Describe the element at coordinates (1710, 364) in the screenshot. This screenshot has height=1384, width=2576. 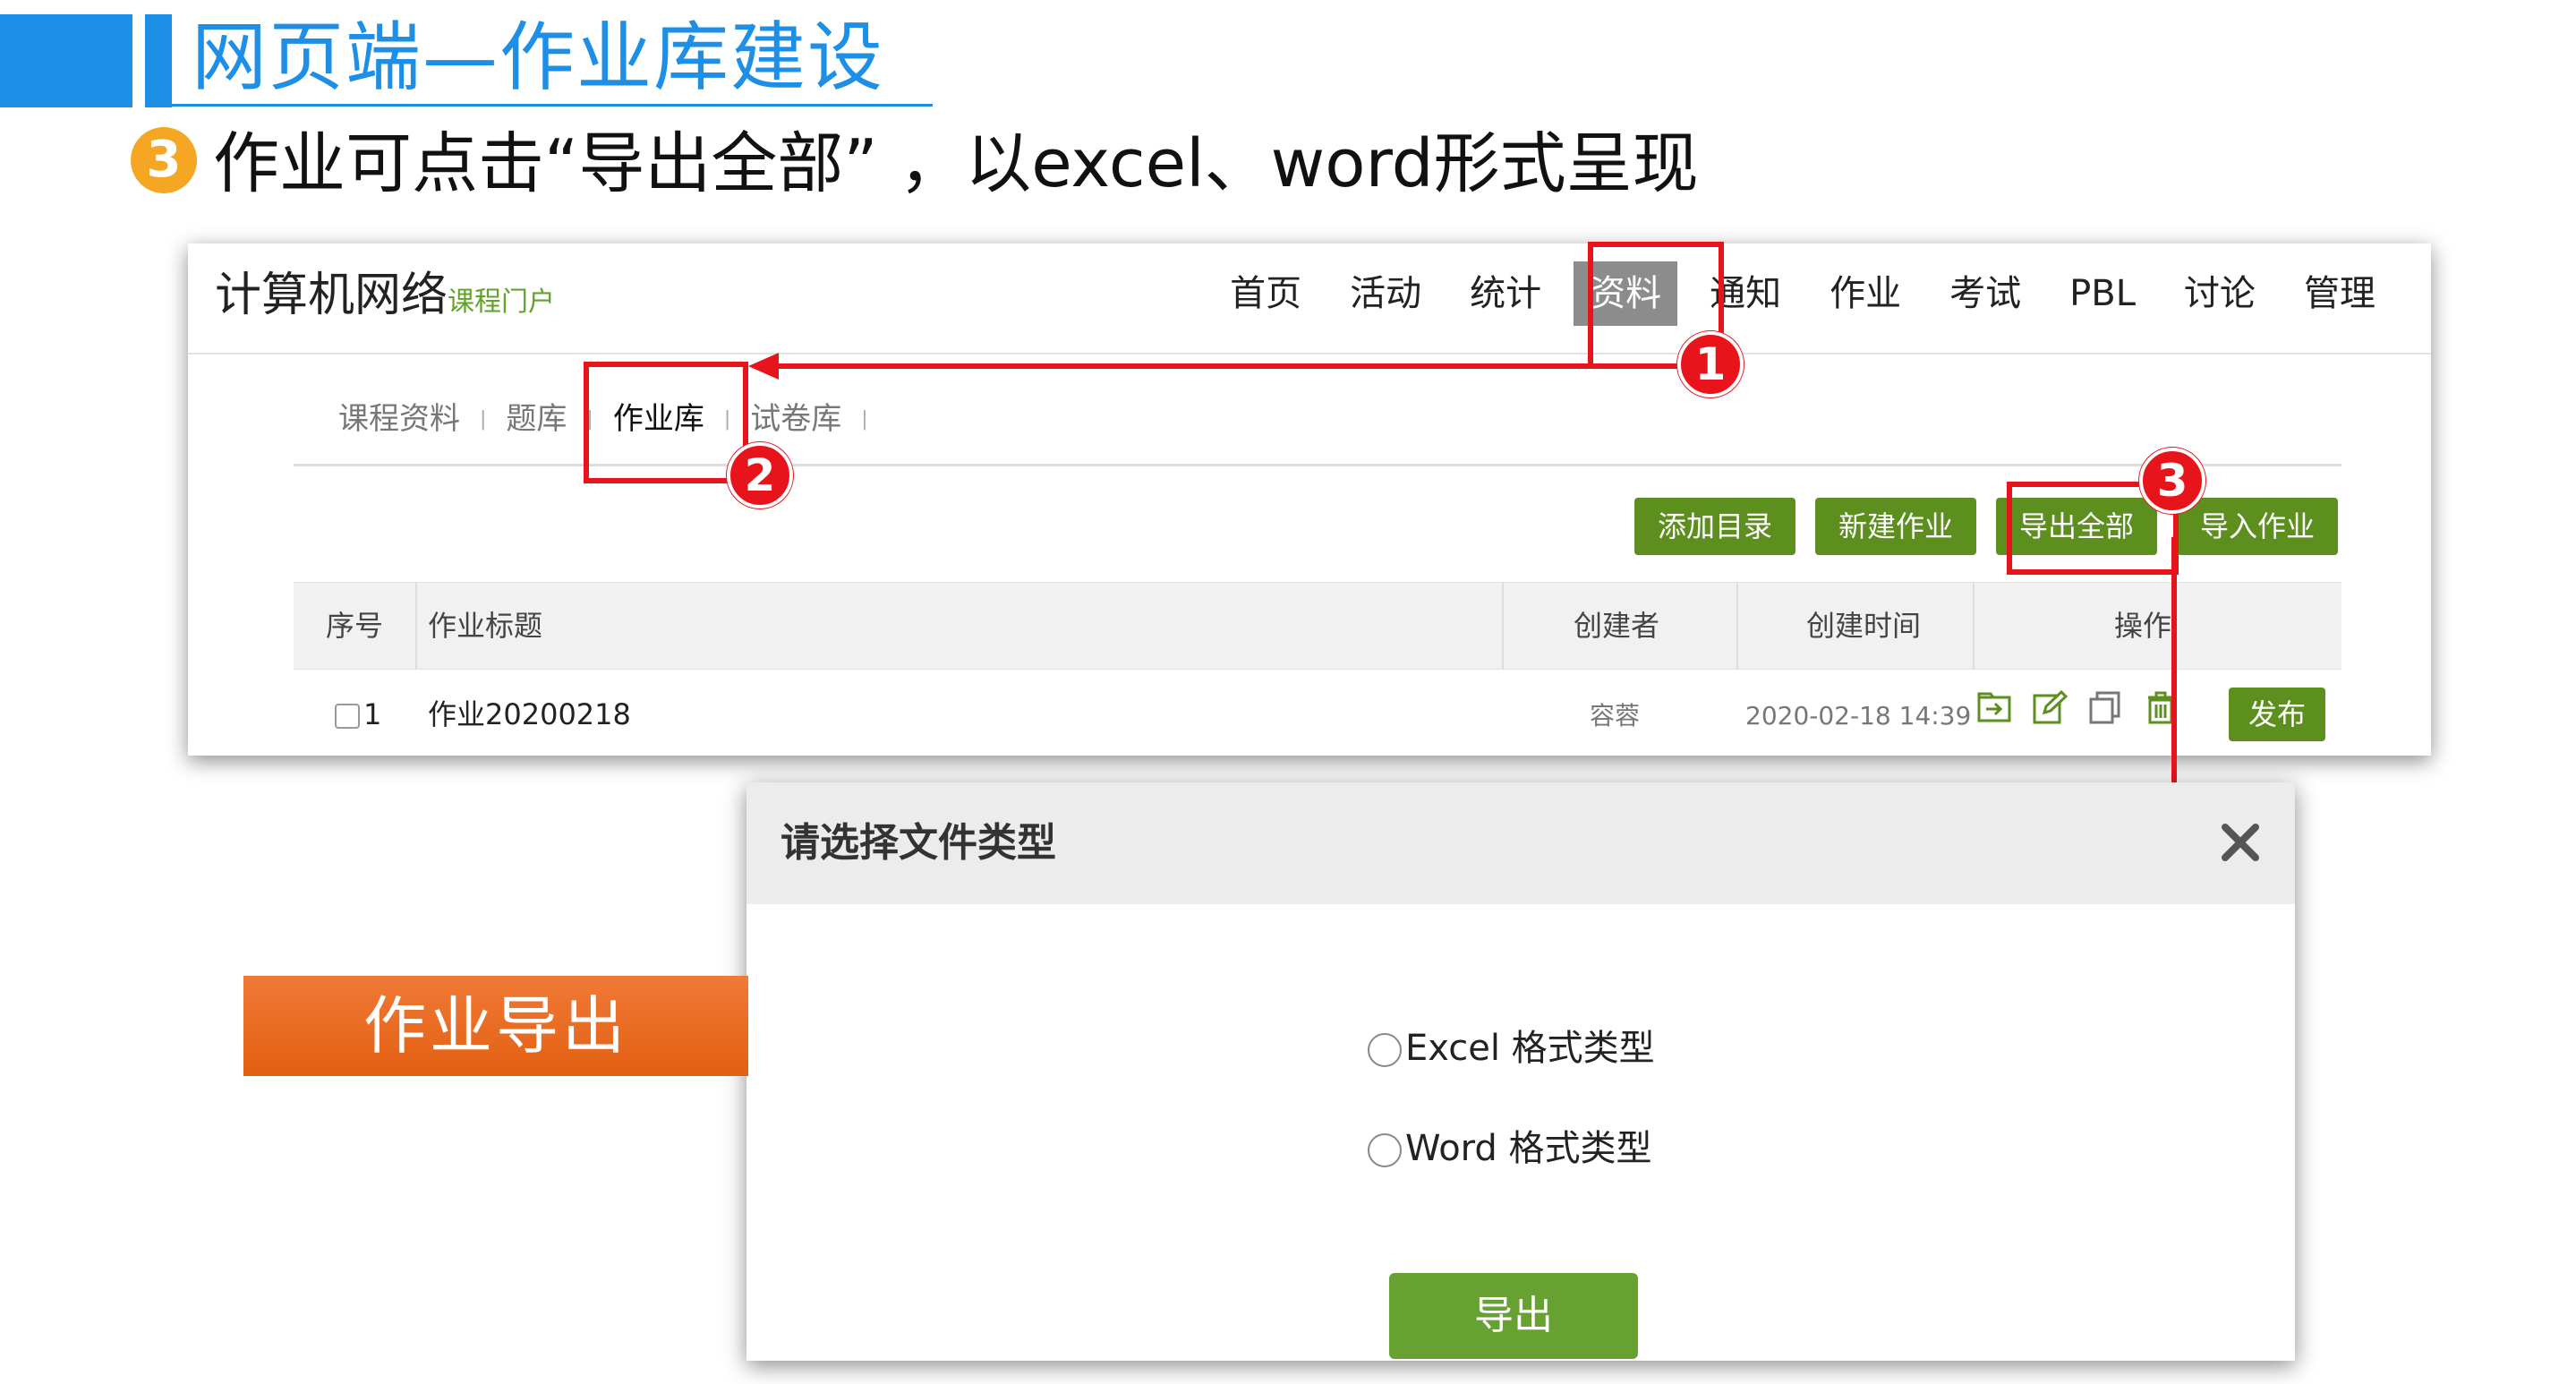
I see `marker-1: 1` at that location.